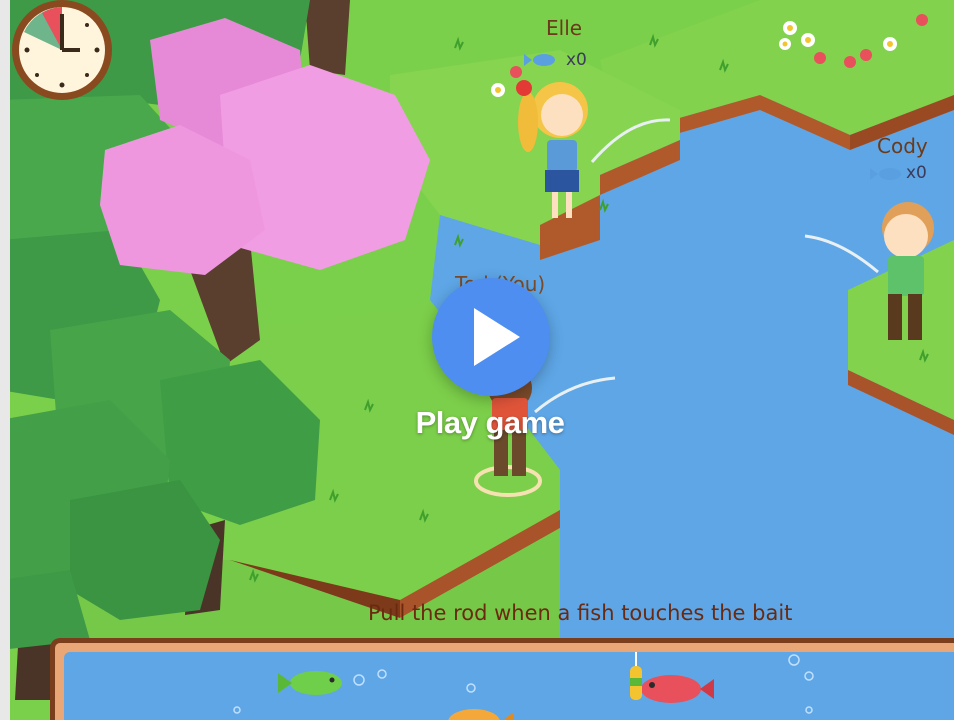  What do you see at coordinates (523, 686) in the screenshot?
I see `fish-pond-scene` at bounding box center [523, 686].